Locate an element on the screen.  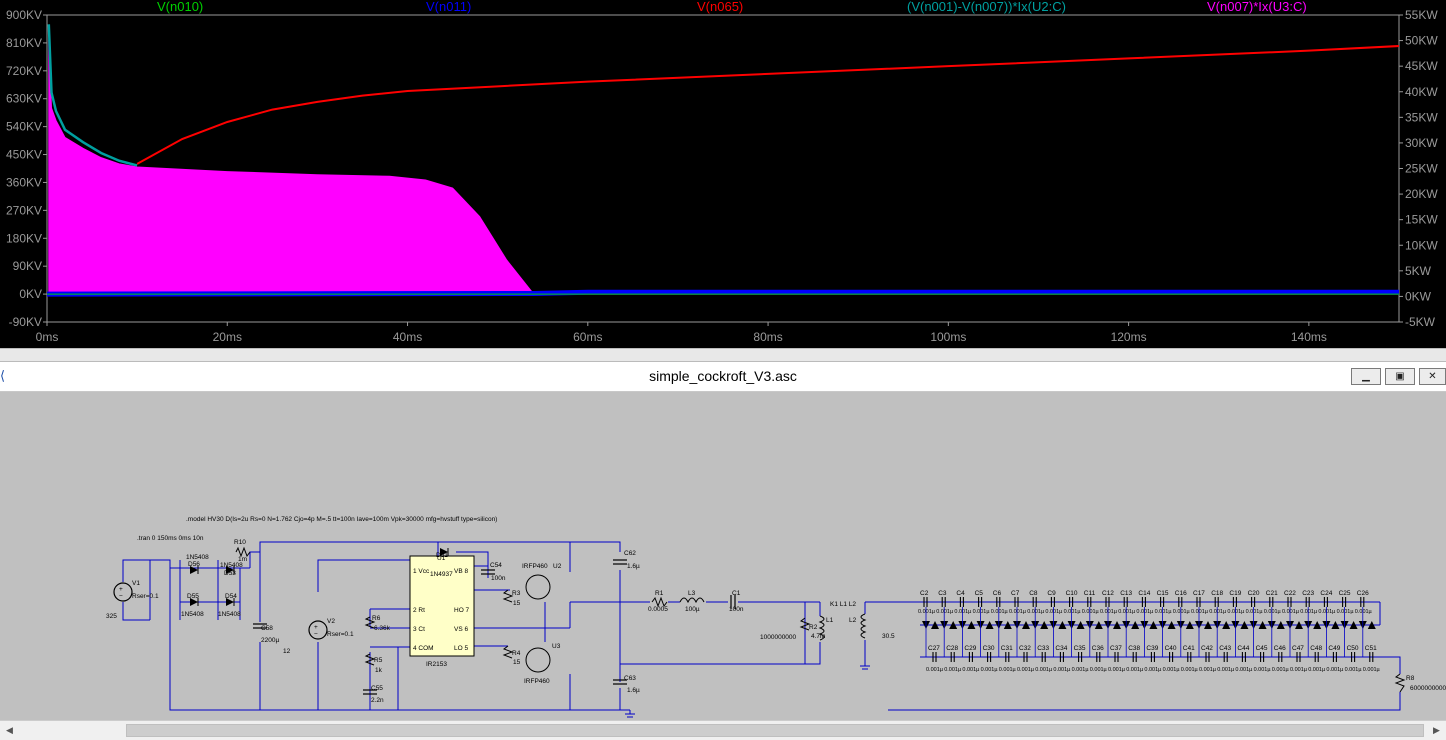
ladder-bottom-cap-label: C33 is located at coordinates (1043, 648).